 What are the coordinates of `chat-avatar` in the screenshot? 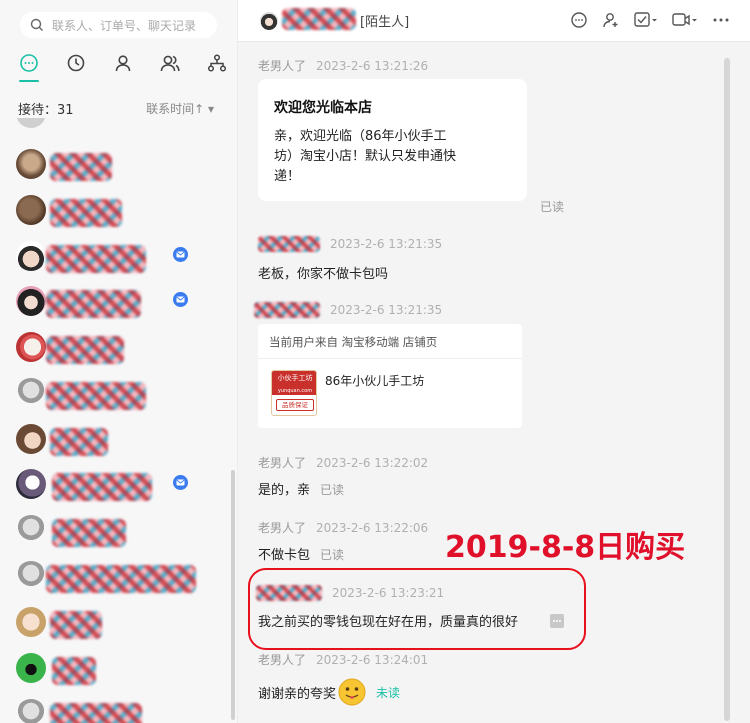 It's located at (269, 21).